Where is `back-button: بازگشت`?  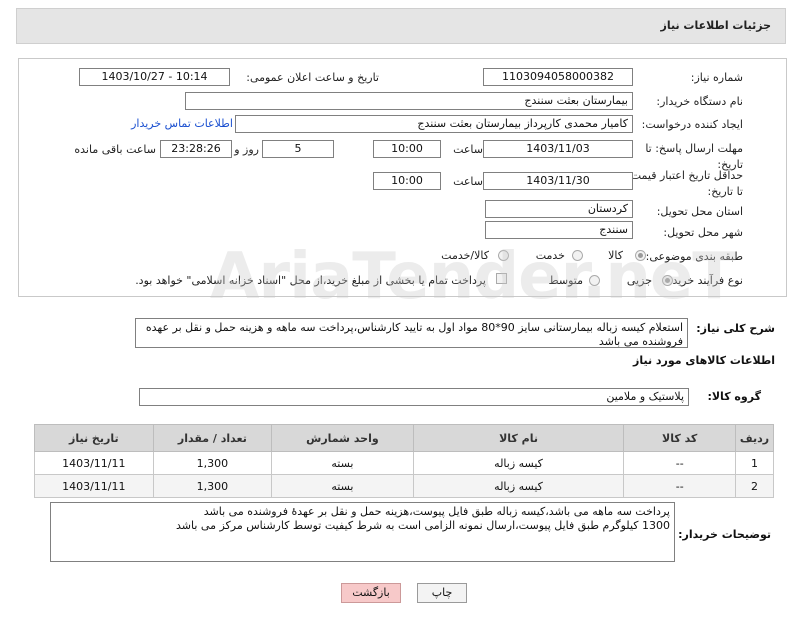 back-button: بازگشت is located at coordinates (371, 593).